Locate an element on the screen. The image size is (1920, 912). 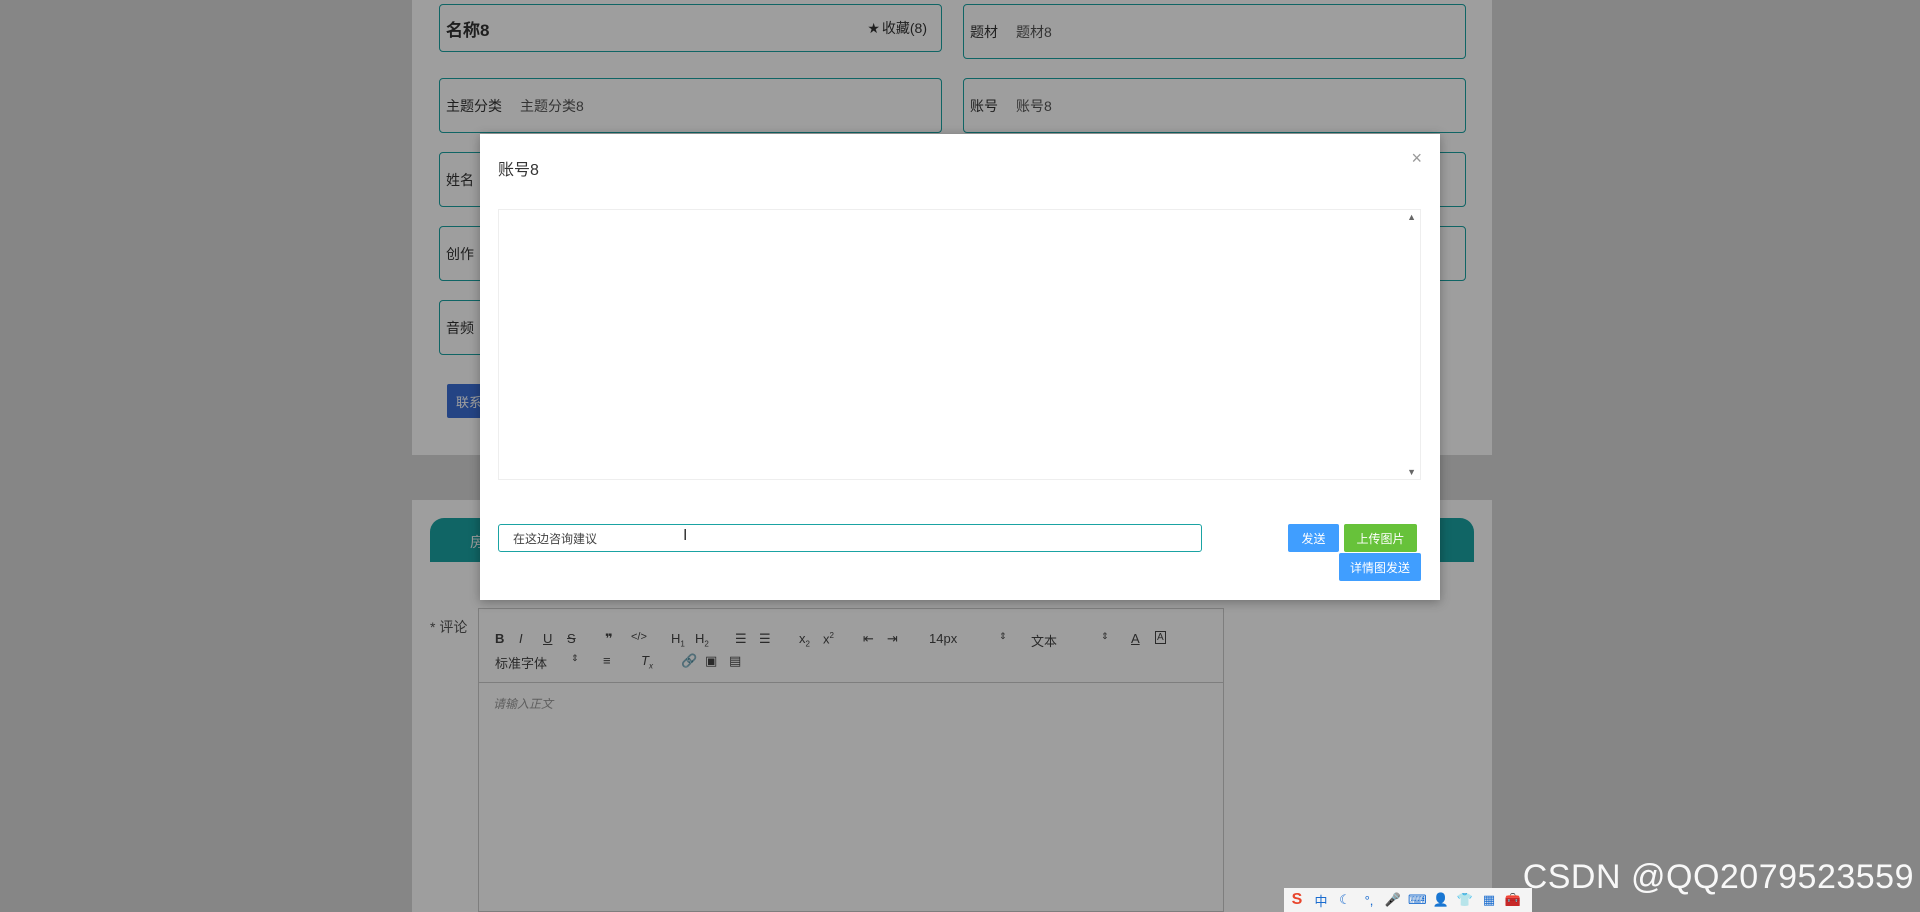
dialog-title: 账号8 is located at coordinates (518, 170).